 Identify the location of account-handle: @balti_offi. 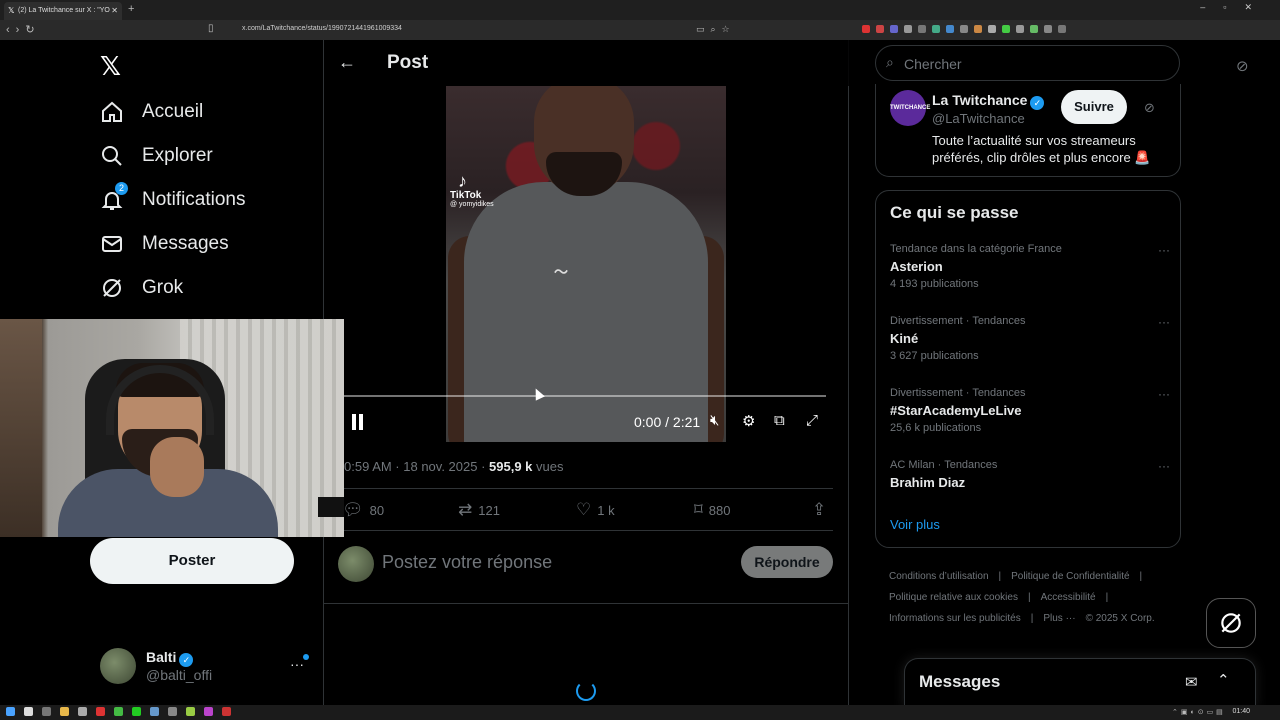
(179, 675).